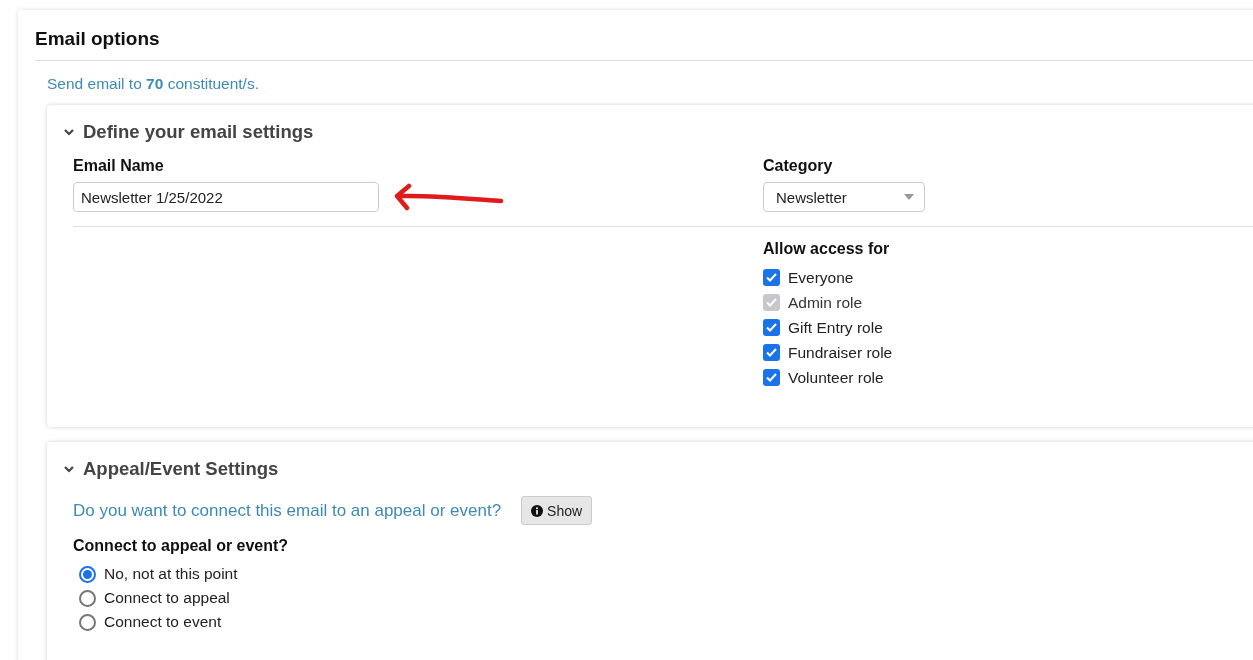 The image size is (1253, 660). What do you see at coordinates (835, 327) in the screenshot?
I see `checkbox-label: Gift Entry role` at bounding box center [835, 327].